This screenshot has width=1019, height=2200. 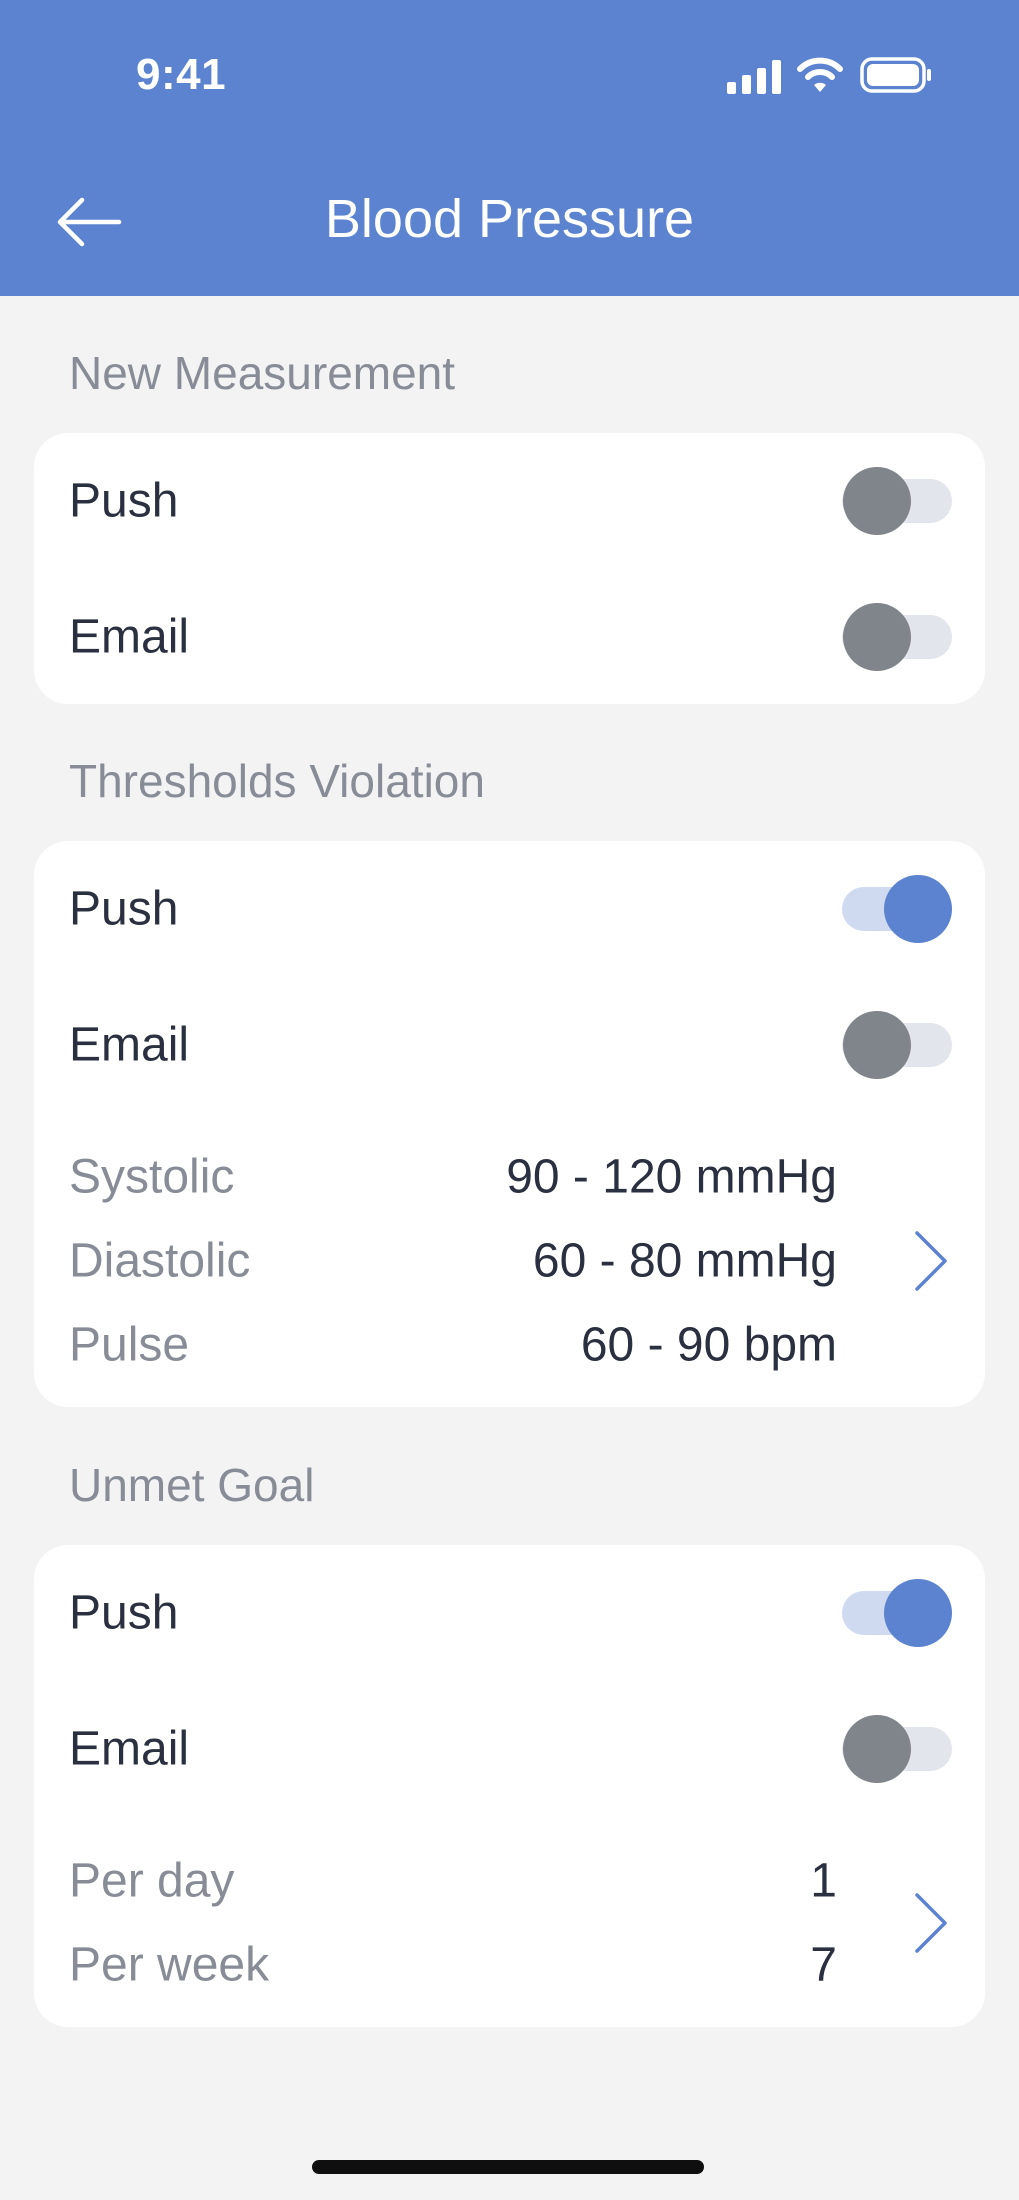 What do you see at coordinates (509, 501) in the screenshot?
I see `row-new-measurement-push: Push` at bounding box center [509, 501].